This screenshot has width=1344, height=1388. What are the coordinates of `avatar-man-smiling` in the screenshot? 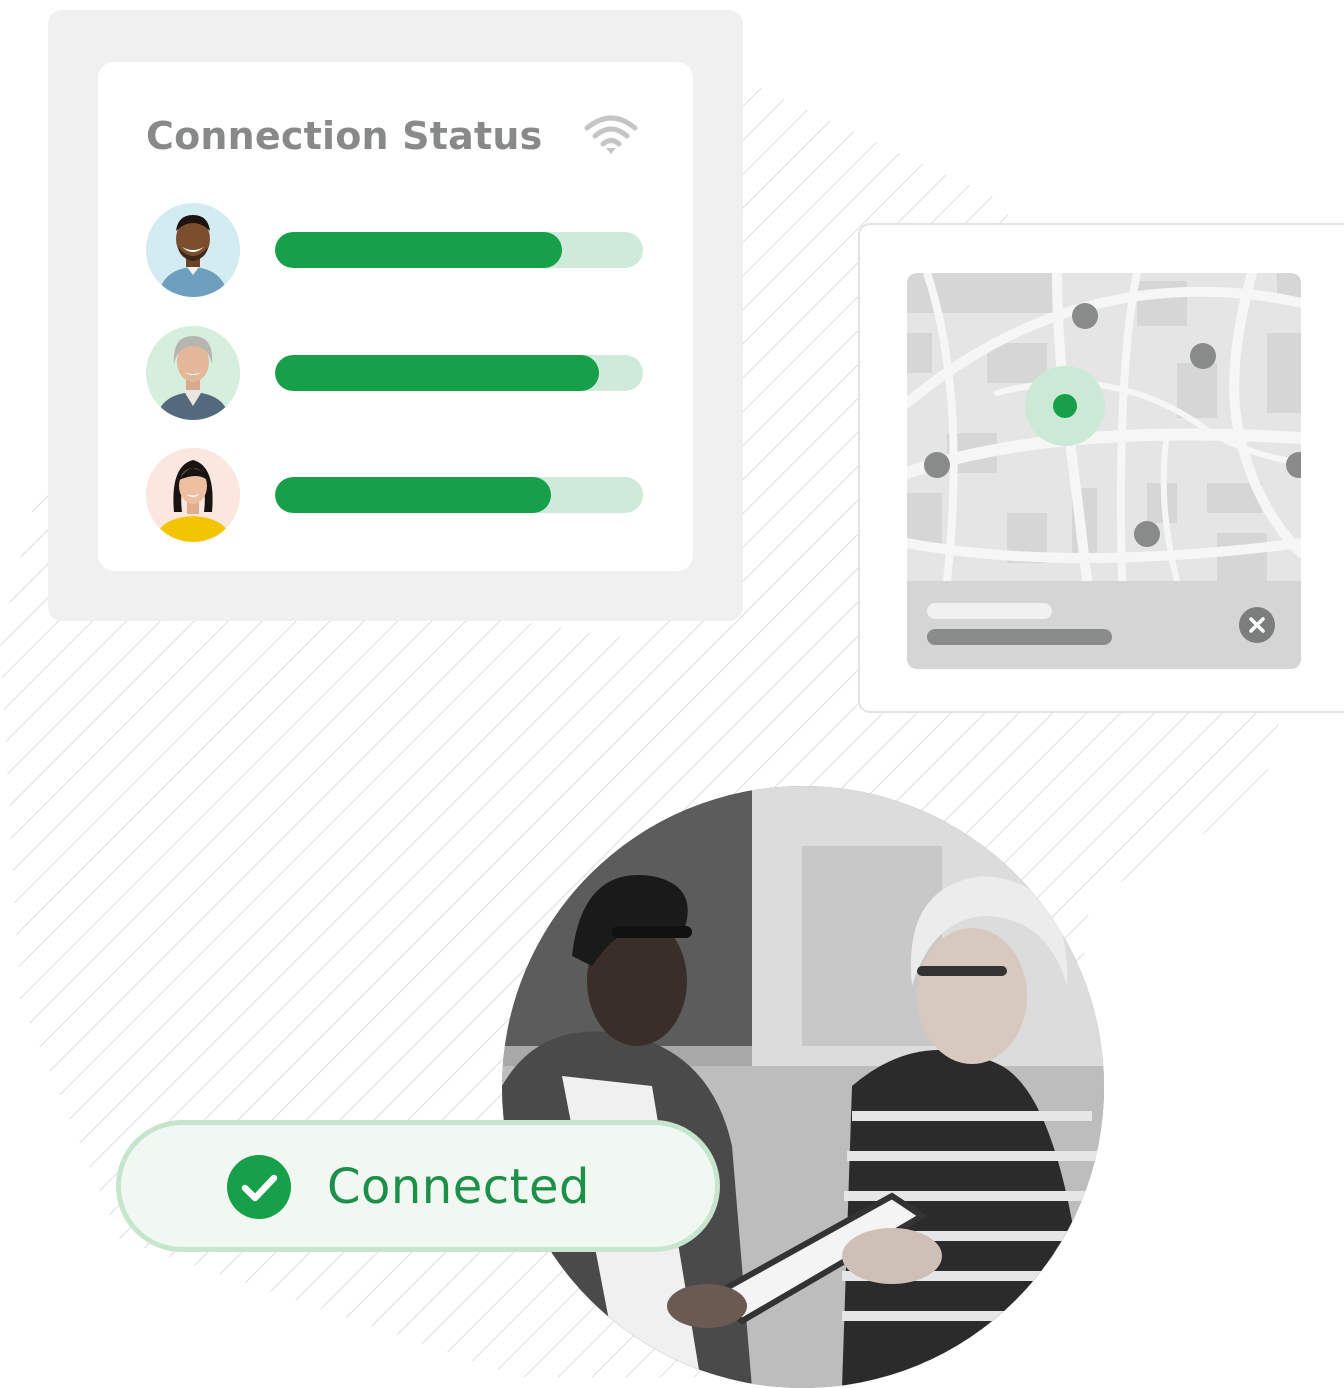 It's located at (193, 250).